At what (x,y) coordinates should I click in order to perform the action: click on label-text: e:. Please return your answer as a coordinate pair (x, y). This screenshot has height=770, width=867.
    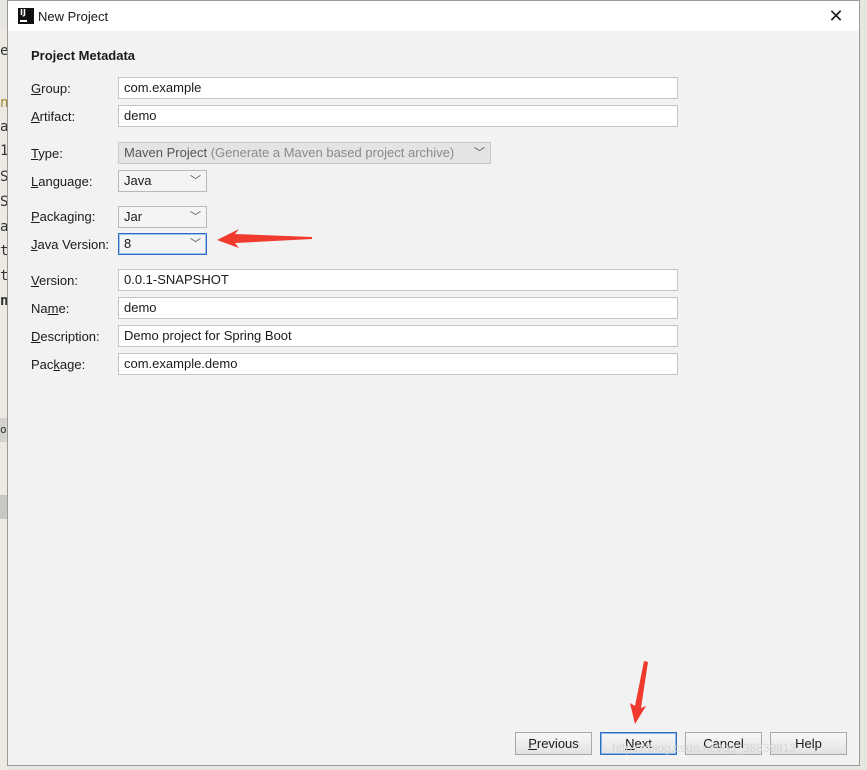
    Looking at the image, I should click on (64, 308).